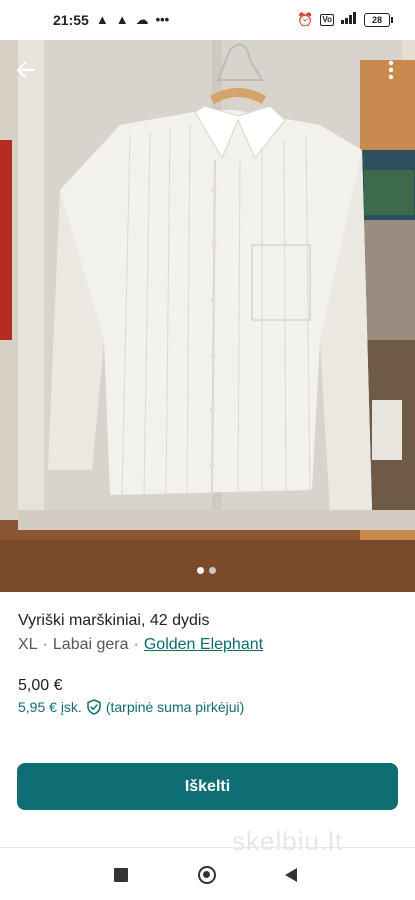 The image size is (415, 900). I want to click on condition-label: Labai gera, so click(90, 644).